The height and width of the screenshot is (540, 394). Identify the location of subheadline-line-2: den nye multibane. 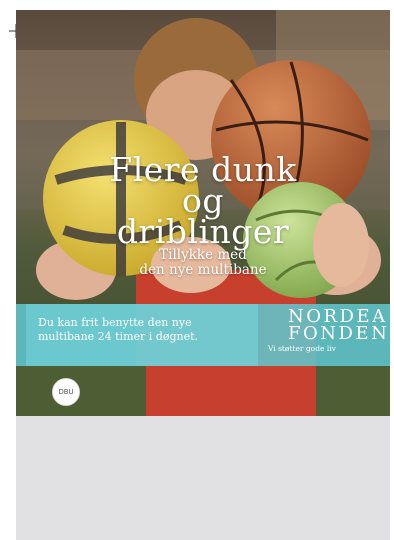
(203, 270).